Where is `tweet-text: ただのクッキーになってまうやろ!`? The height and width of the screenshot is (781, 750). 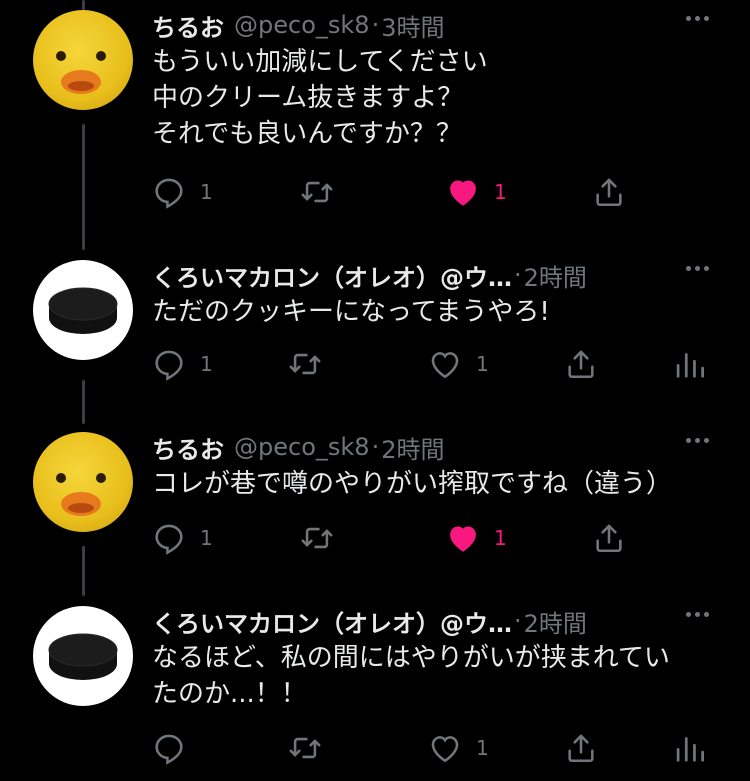 tweet-text: ただのクッキーになってまうやろ! is located at coordinates (351, 312).